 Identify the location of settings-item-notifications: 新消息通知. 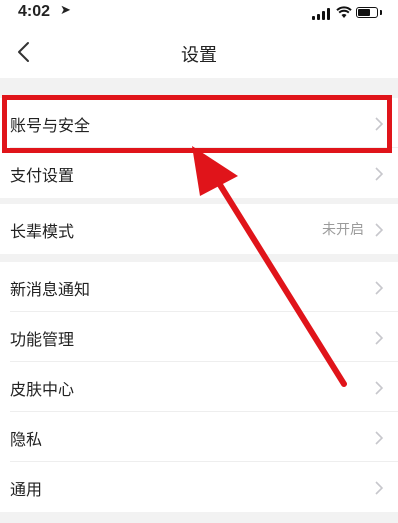
(199, 287).